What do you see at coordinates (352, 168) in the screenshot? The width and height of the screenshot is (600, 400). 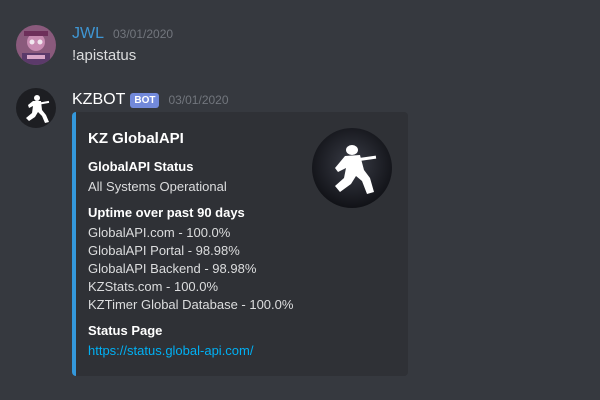 I see `soldier-silhouette-icon` at bounding box center [352, 168].